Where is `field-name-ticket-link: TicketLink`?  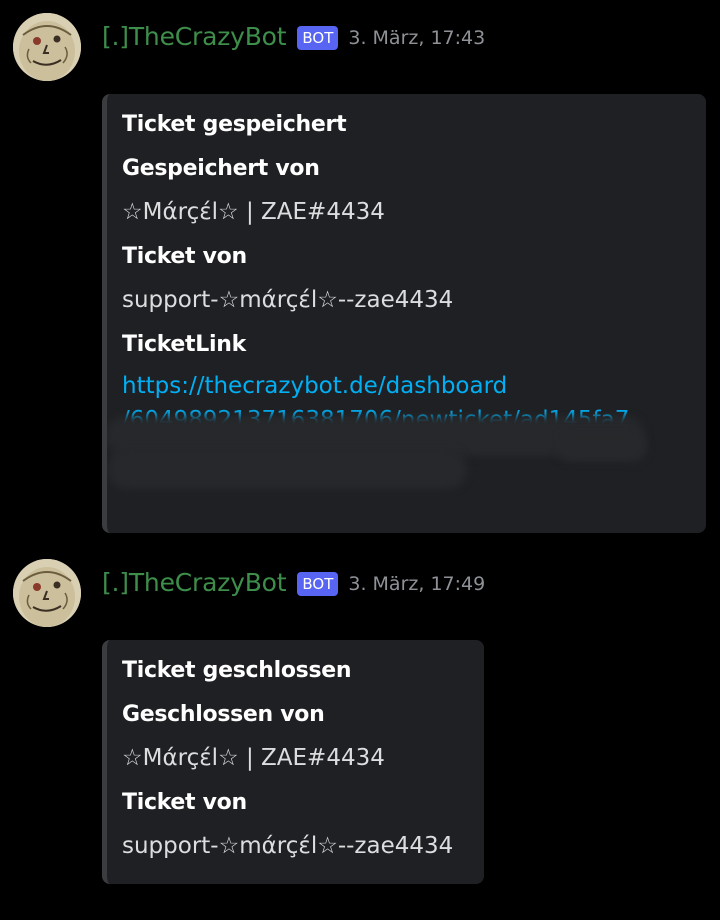
field-name-ticket-link: TicketLink is located at coordinates (184, 344).